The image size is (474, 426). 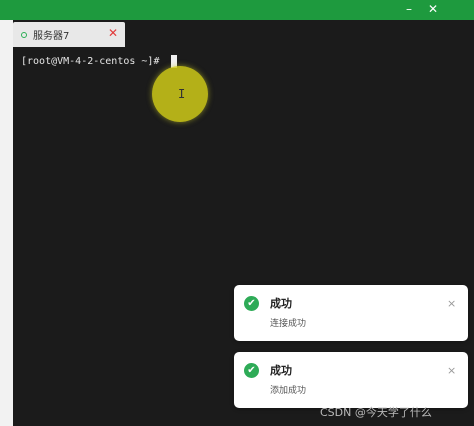 I want to click on left-panel, so click(x=6, y=223).